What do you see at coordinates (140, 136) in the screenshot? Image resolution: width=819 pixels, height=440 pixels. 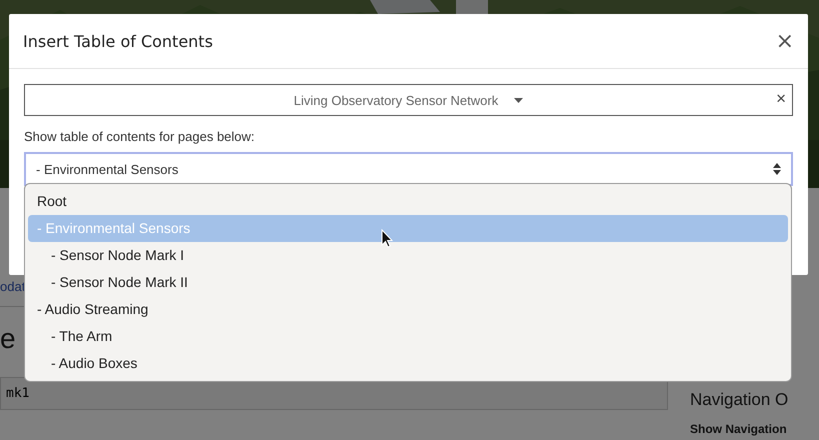 I see `field-label: Show table of contents for pages below:` at bounding box center [140, 136].